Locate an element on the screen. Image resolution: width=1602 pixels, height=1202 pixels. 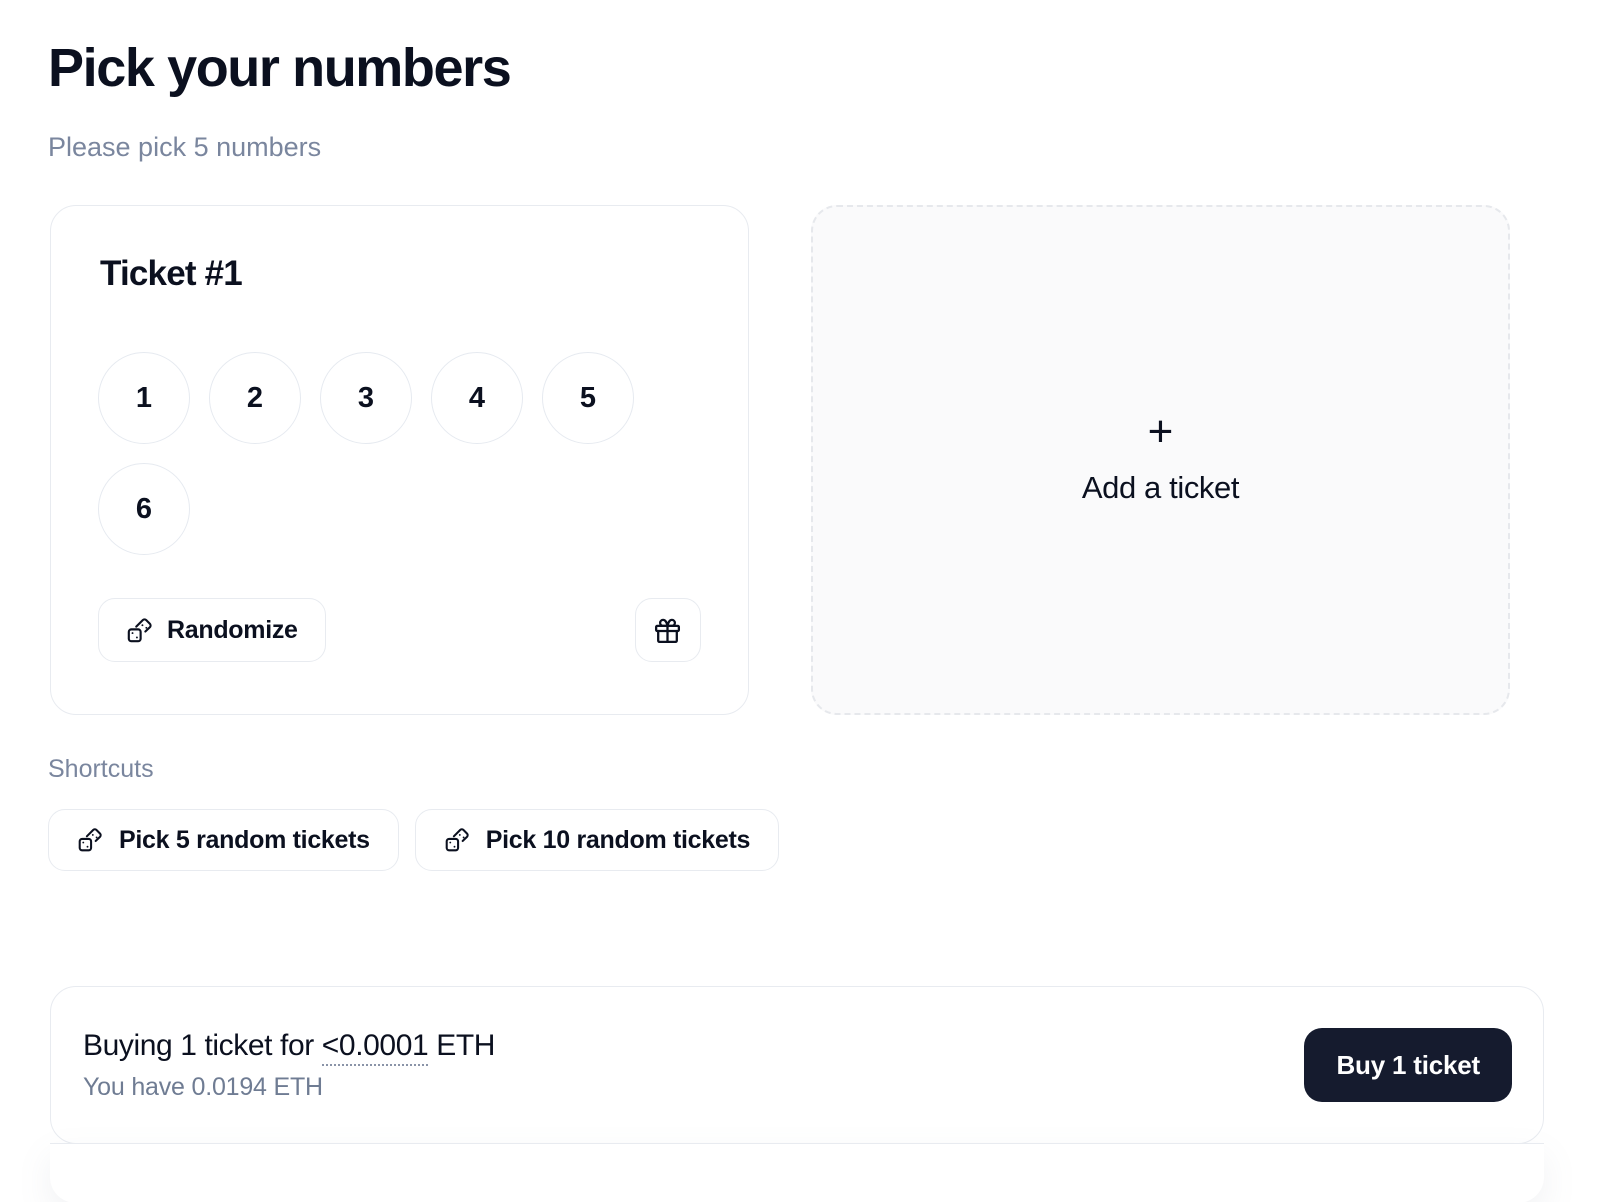
bottom-panel-edge is located at coordinates (797, 1172).